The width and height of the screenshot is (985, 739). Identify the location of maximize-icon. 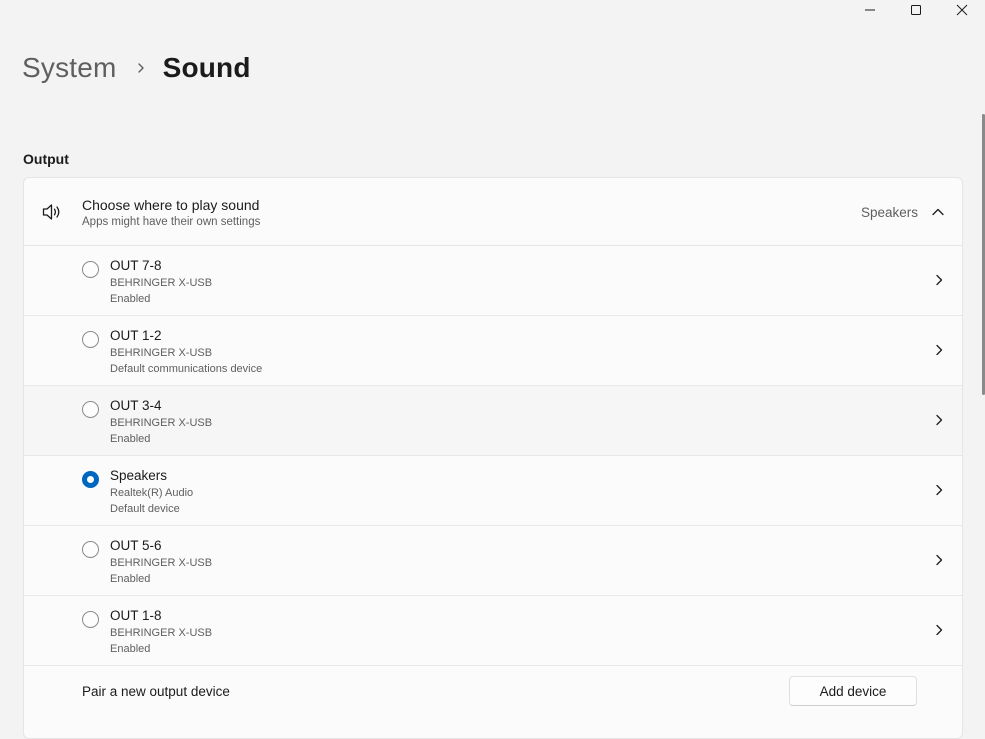
(916, 10).